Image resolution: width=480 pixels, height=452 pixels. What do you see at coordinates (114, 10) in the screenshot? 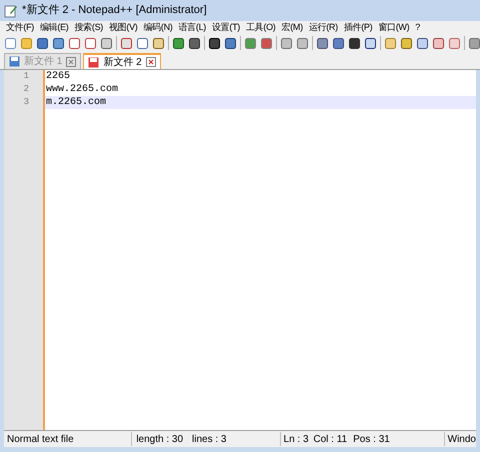
I see `window-title: *新文件 2 - Notepad++ [Administrator]` at bounding box center [114, 10].